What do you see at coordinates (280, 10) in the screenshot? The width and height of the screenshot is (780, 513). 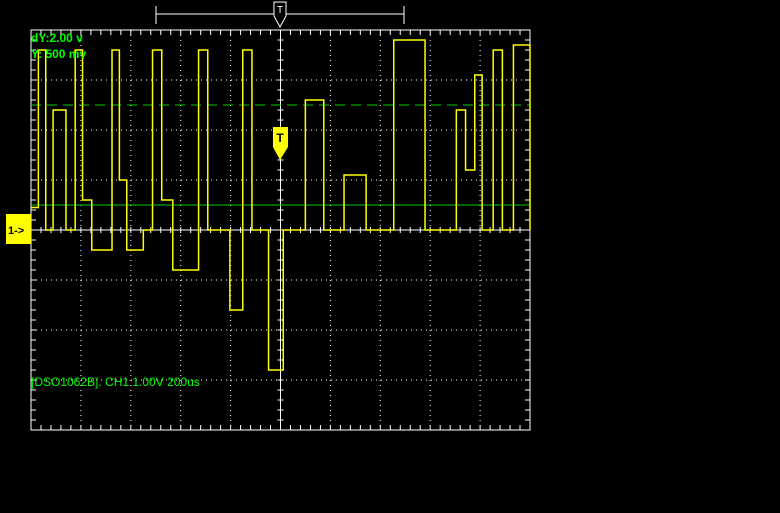 I see `trigger-position-label: T` at bounding box center [280, 10].